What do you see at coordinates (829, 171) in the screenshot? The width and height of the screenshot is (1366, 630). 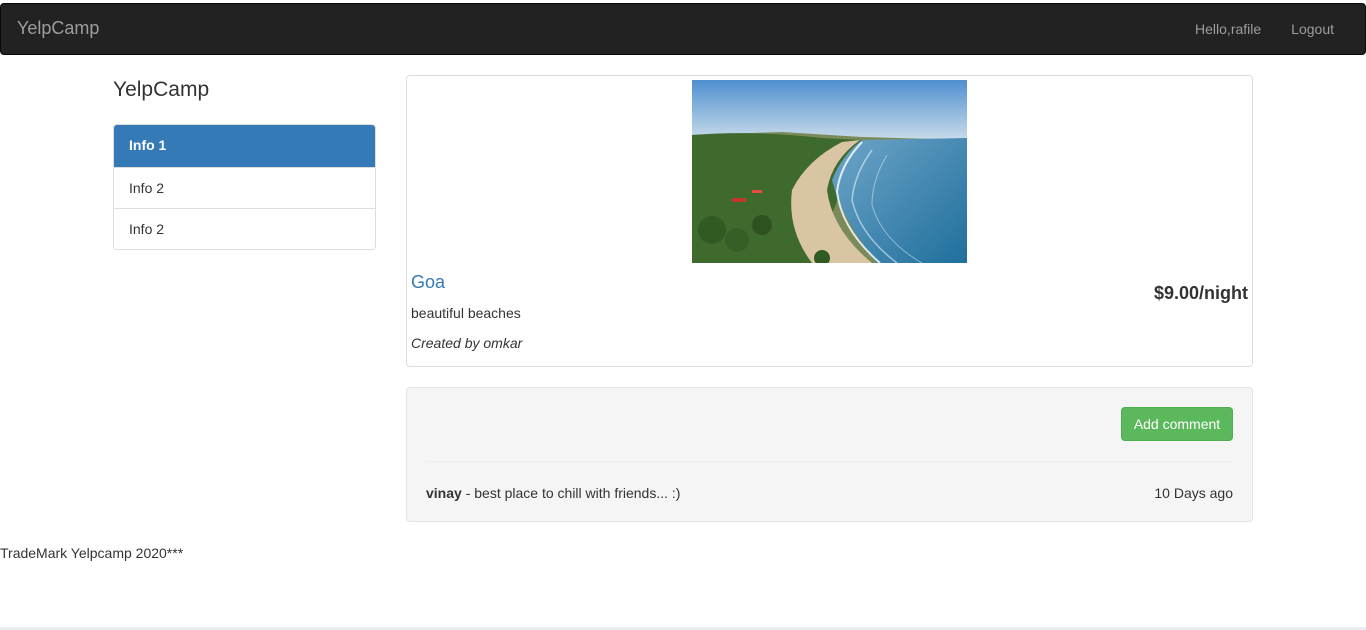 I see `campground-image` at bounding box center [829, 171].